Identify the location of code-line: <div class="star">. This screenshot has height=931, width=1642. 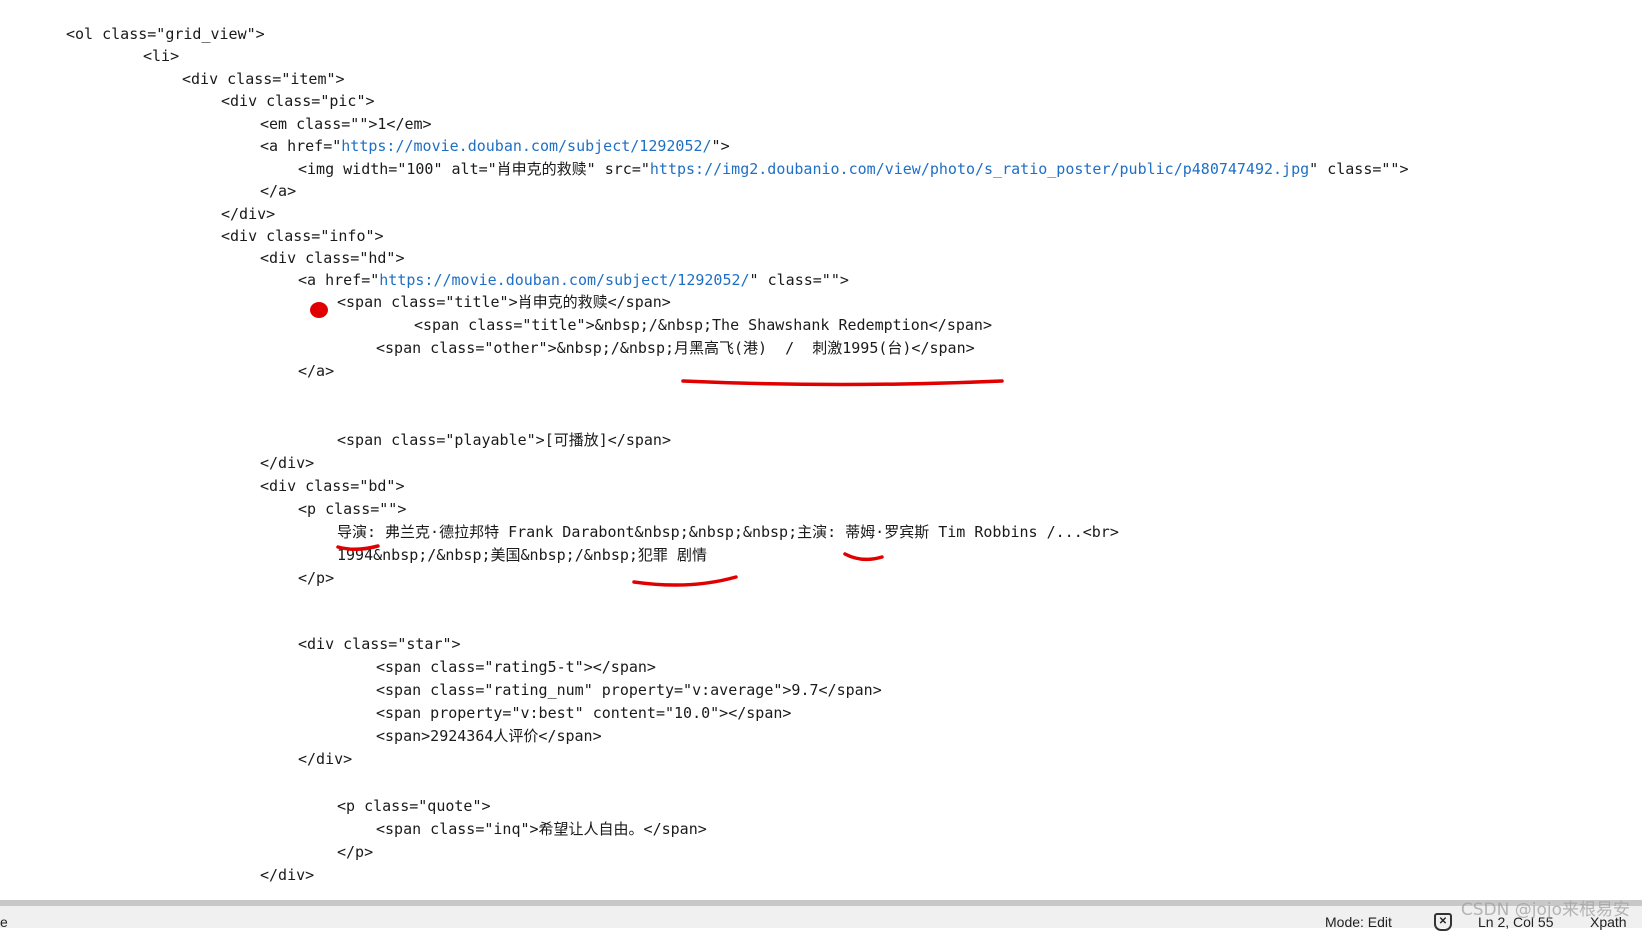
(379, 644).